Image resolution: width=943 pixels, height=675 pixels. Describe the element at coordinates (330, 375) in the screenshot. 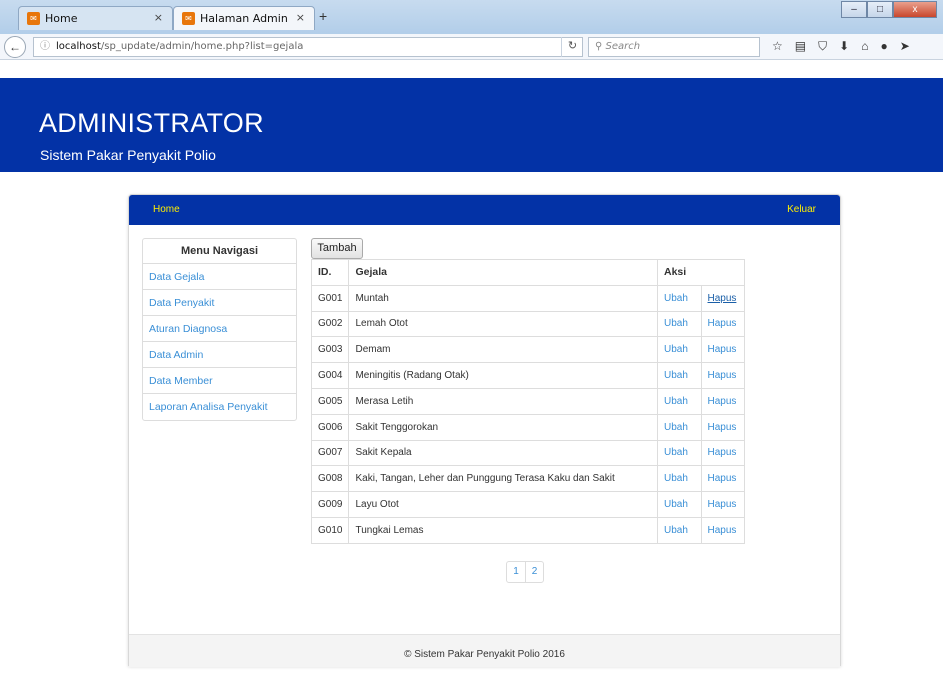

I see `cell-id: G004` at that location.